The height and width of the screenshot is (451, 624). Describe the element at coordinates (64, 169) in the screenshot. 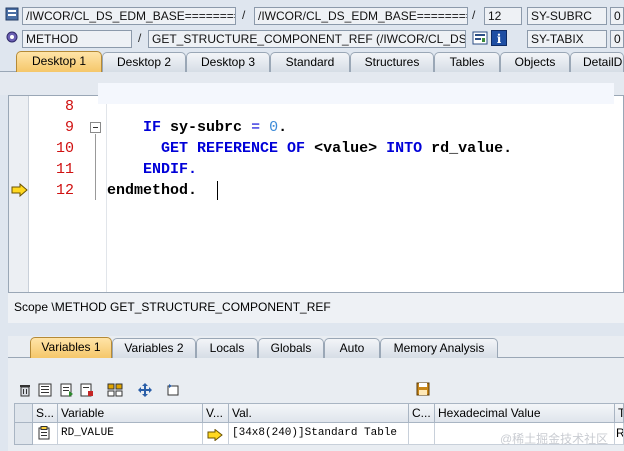

I see `line-number: 11` at that location.